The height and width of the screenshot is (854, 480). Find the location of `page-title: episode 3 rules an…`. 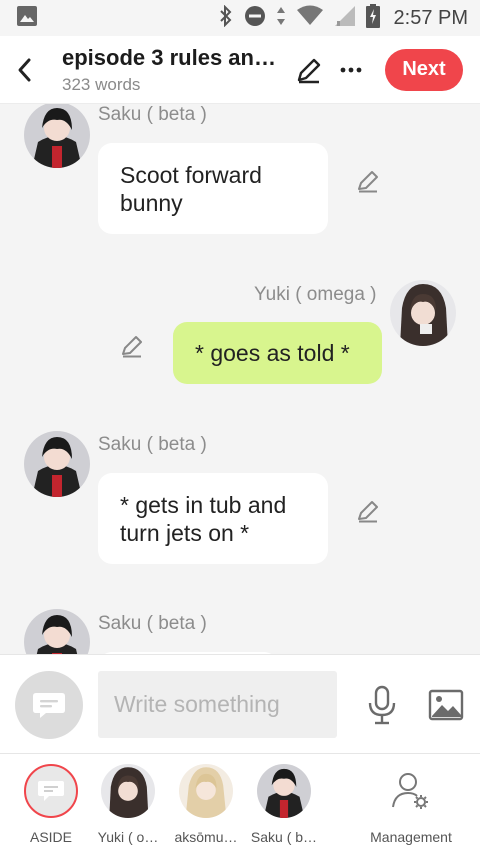

page-title: episode 3 rules an… is located at coordinates (169, 57).